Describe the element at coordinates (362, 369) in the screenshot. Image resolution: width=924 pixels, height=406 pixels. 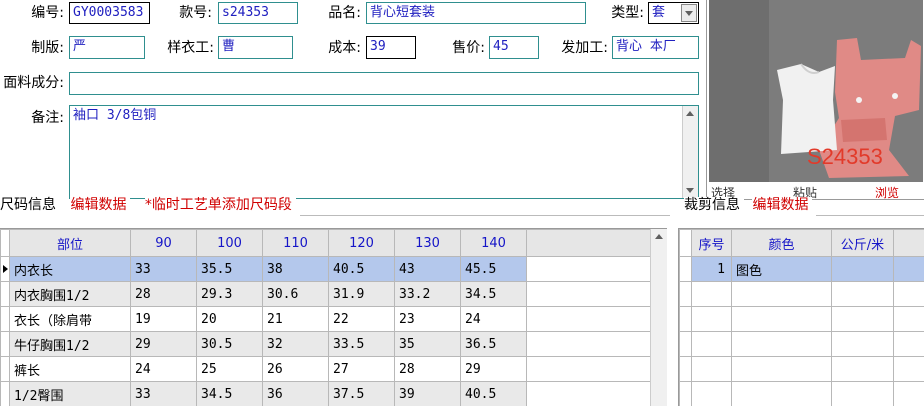
I see `cell: 27` at that location.